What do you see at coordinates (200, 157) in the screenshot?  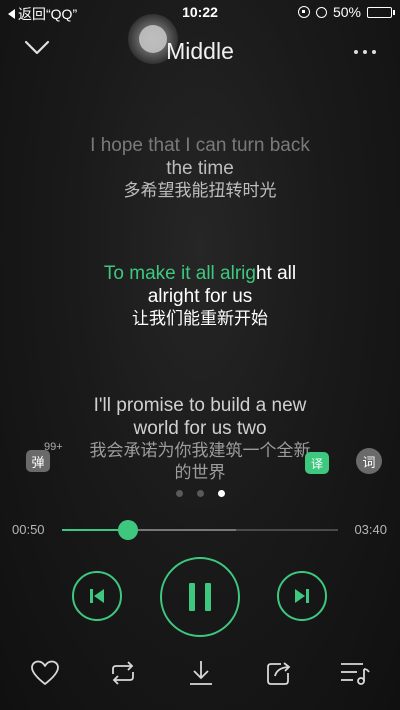 I see `lyric-english: I hope that I can turn back the time` at bounding box center [200, 157].